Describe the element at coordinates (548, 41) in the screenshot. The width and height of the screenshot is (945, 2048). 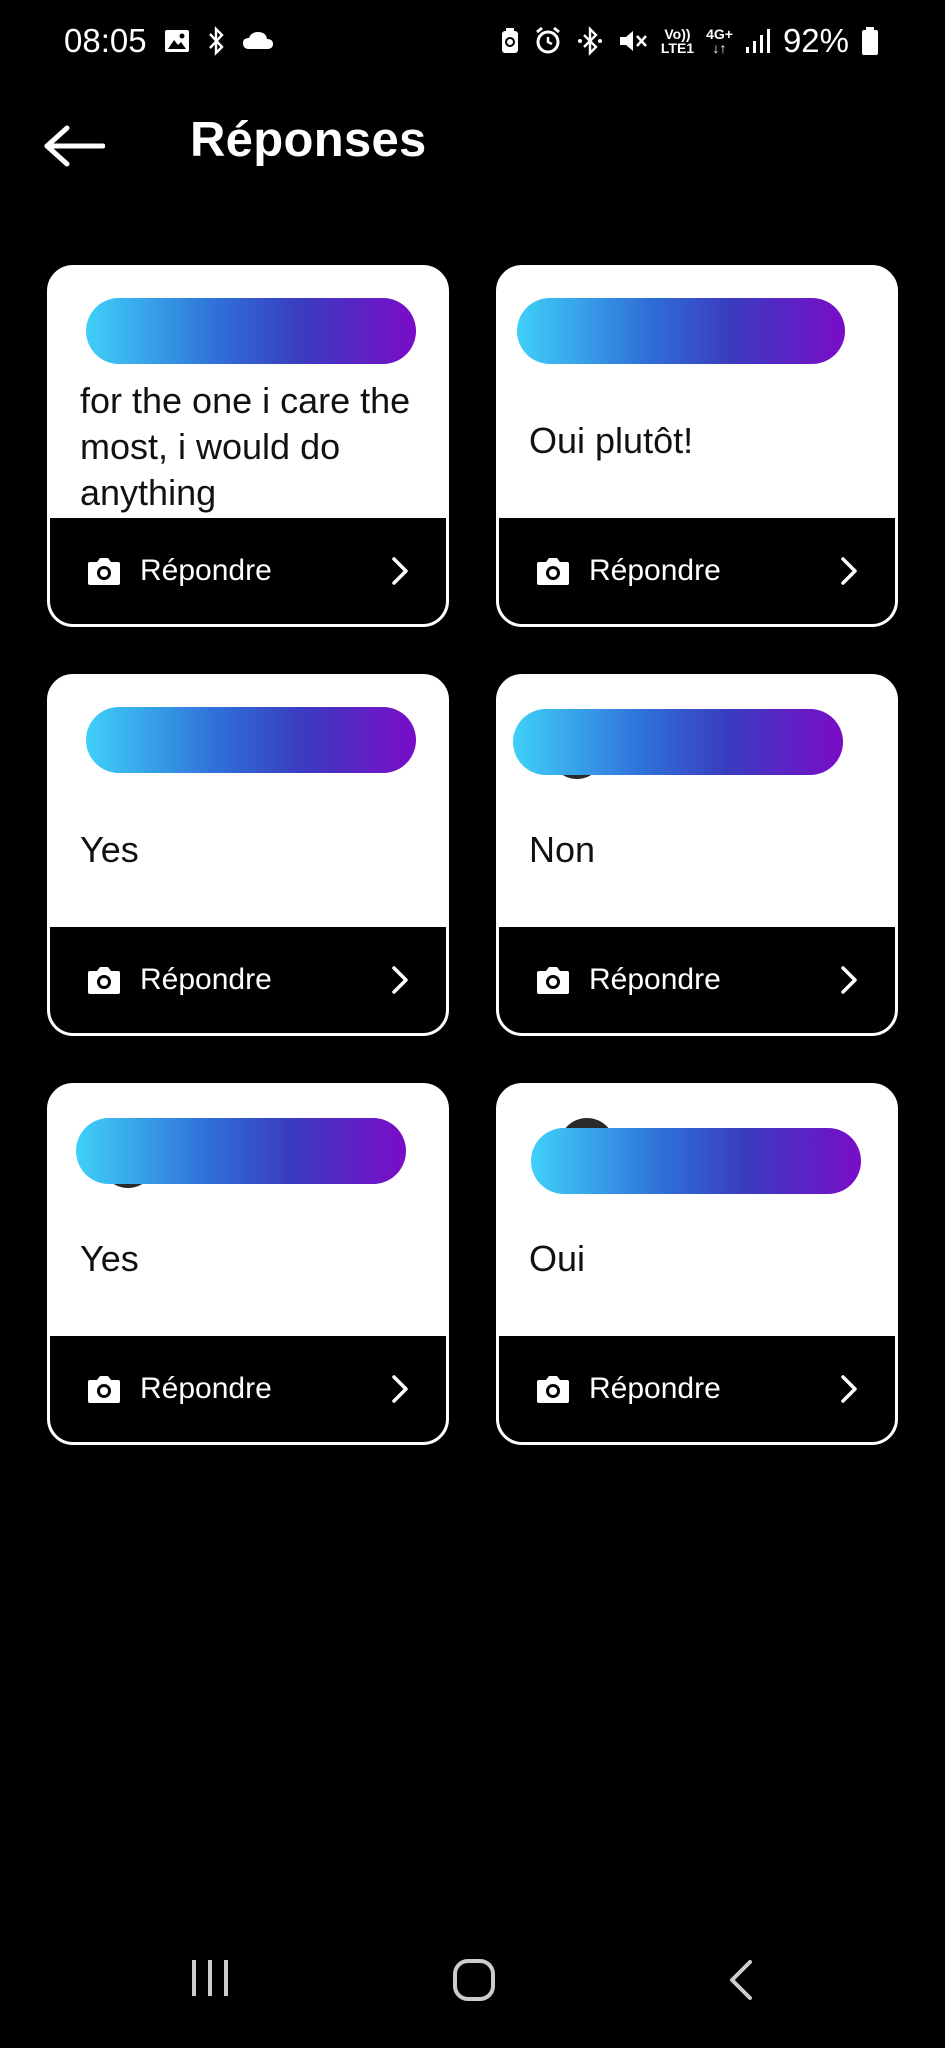
I see `alarm-icon` at that location.